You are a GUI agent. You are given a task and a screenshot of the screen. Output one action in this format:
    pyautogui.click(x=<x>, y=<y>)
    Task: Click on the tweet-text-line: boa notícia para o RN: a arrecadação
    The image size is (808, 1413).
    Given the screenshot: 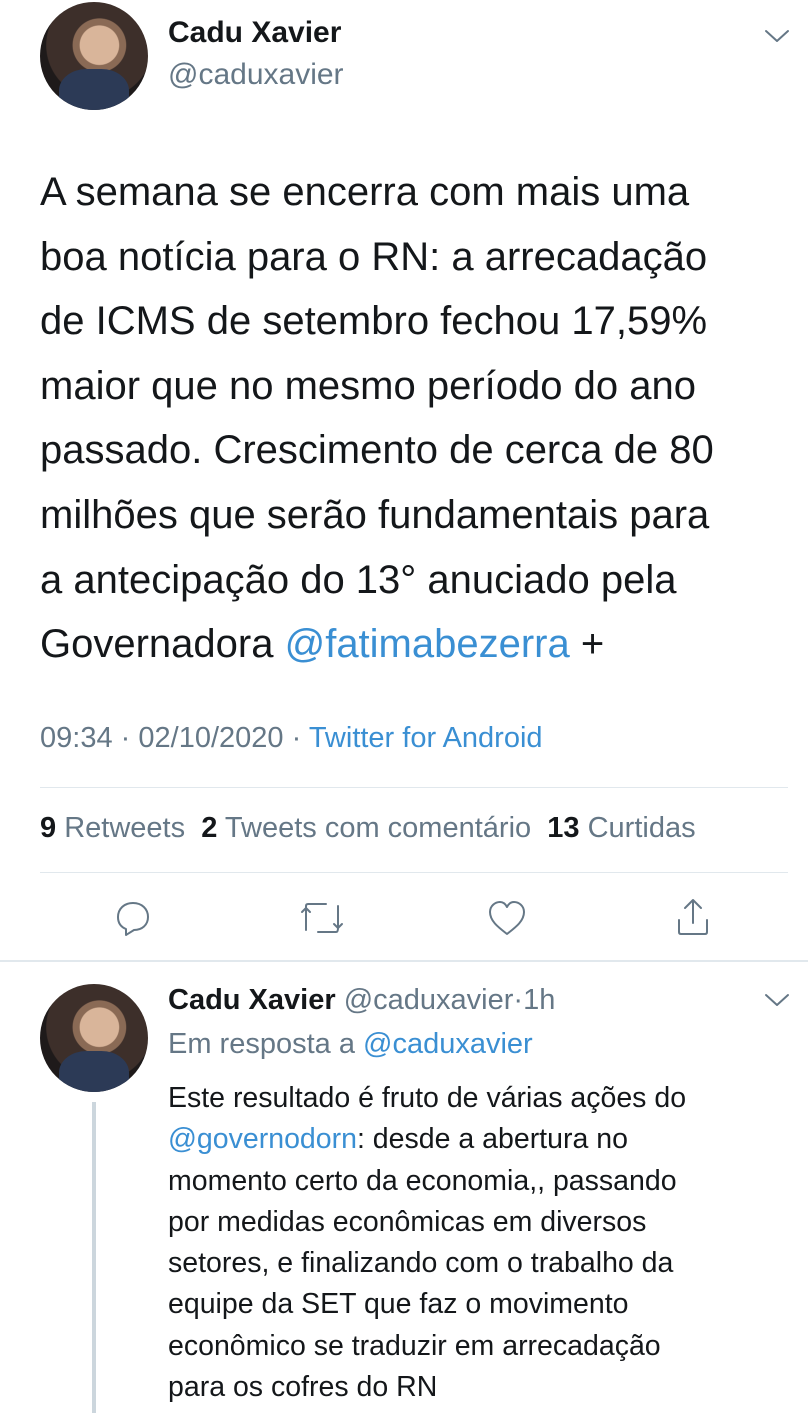 What is the action you would take?
    pyautogui.click(x=374, y=256)
    